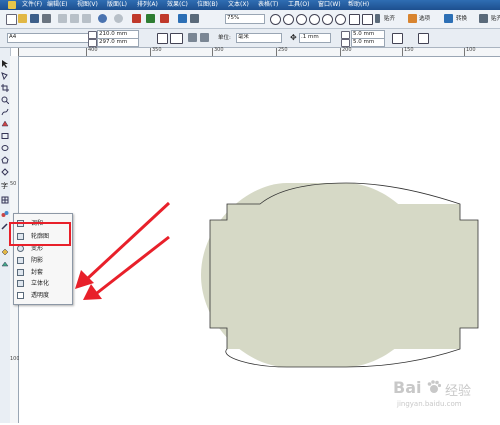 The width and height of the screenshot is (500, 425). What do you see at coordinates (347, 50) in the screenshot?
I see `ruler-label: 200` at bounding box center [347, 50].